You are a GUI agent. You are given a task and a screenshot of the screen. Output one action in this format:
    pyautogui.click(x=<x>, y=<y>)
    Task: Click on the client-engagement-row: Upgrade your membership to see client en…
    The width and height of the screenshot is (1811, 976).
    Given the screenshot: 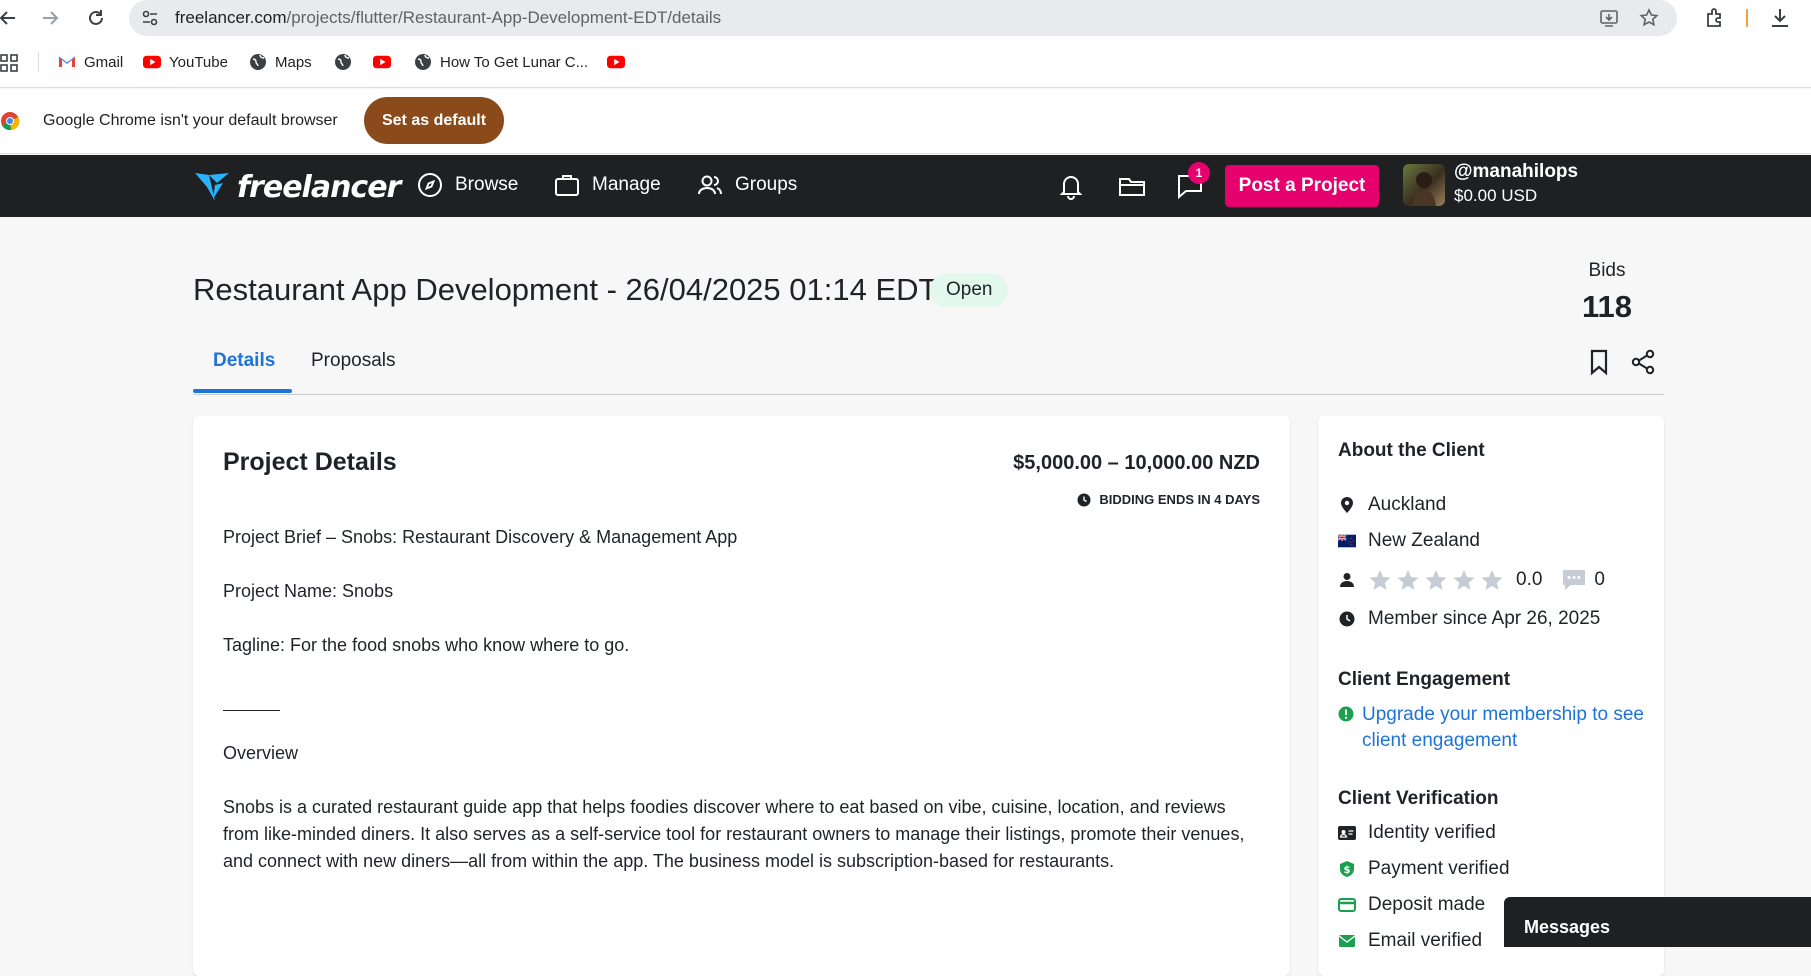 What is the action you would take?
    pyautogui.click(x=1493, y=728)
    